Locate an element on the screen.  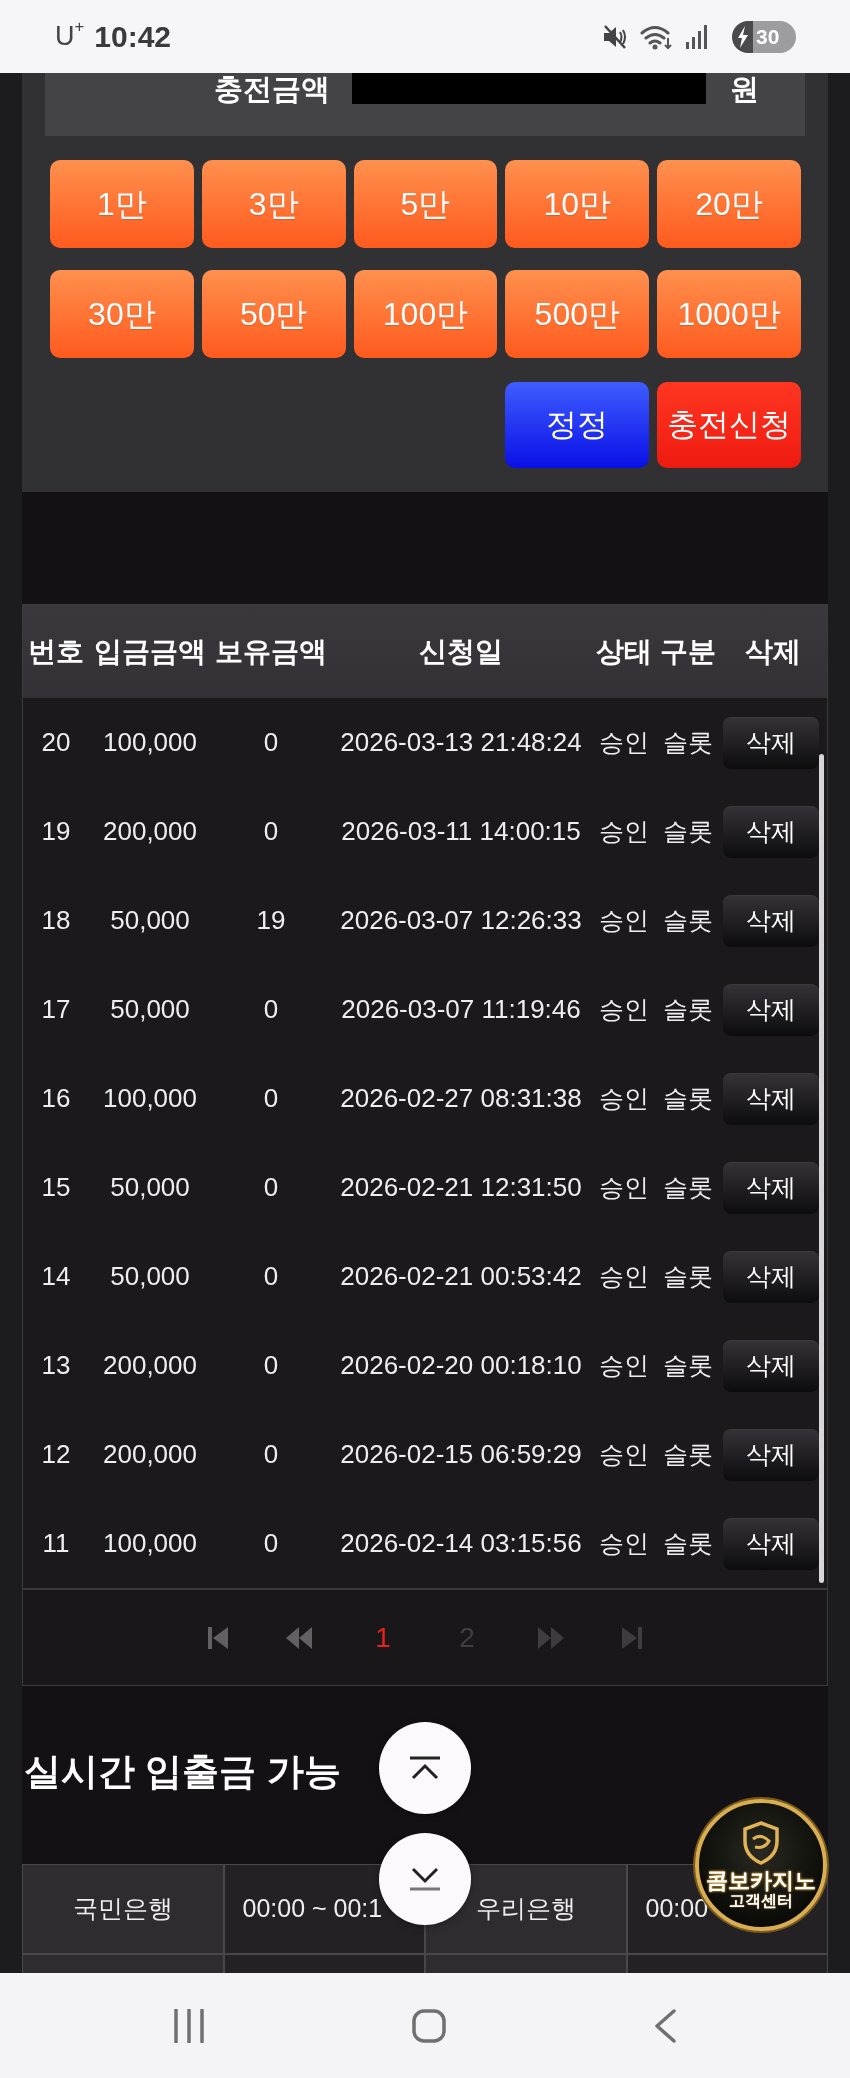
carrier-name: U$^{+}$ is located at coordinates (70, 36).